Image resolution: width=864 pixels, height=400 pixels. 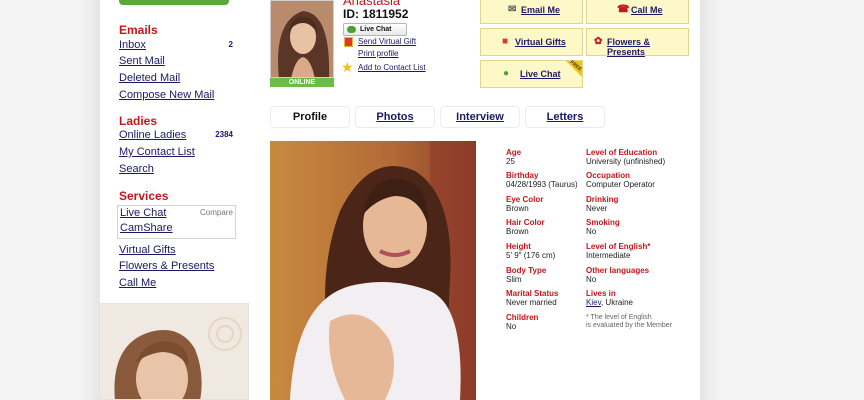 What do you see at coordinates (591, 231) in the screenshot?
I see `smoking-value: No` at bounding box center [591, 231].